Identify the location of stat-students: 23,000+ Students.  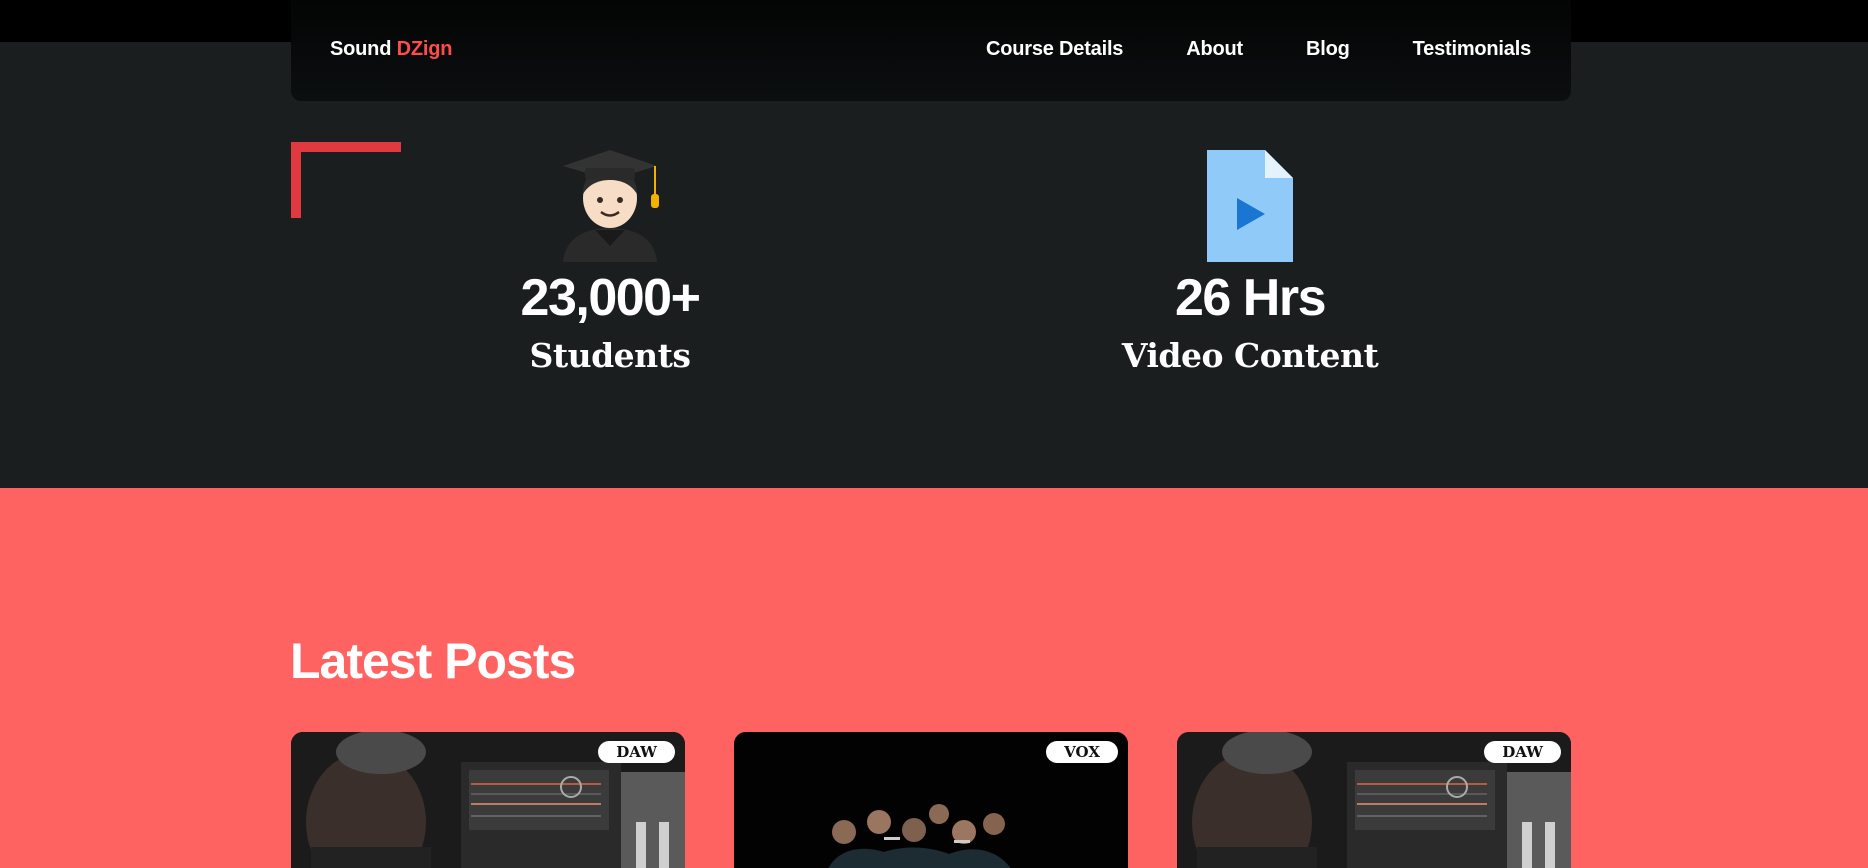
(610, 260).